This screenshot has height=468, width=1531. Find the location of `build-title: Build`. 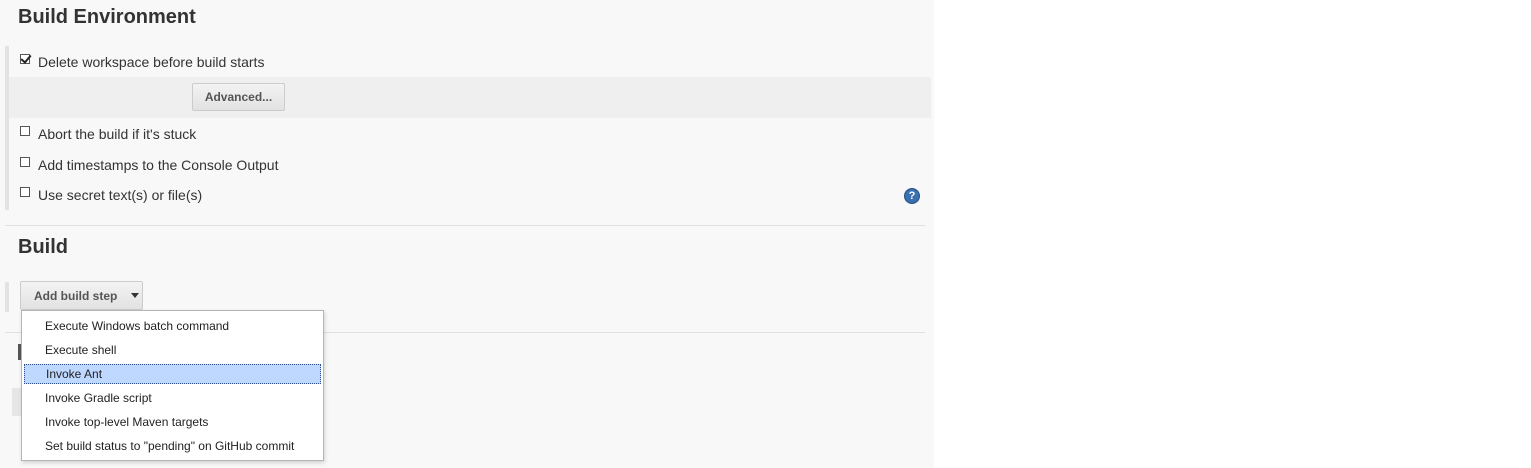

build-title: Build is located at coordinates (43, 247).